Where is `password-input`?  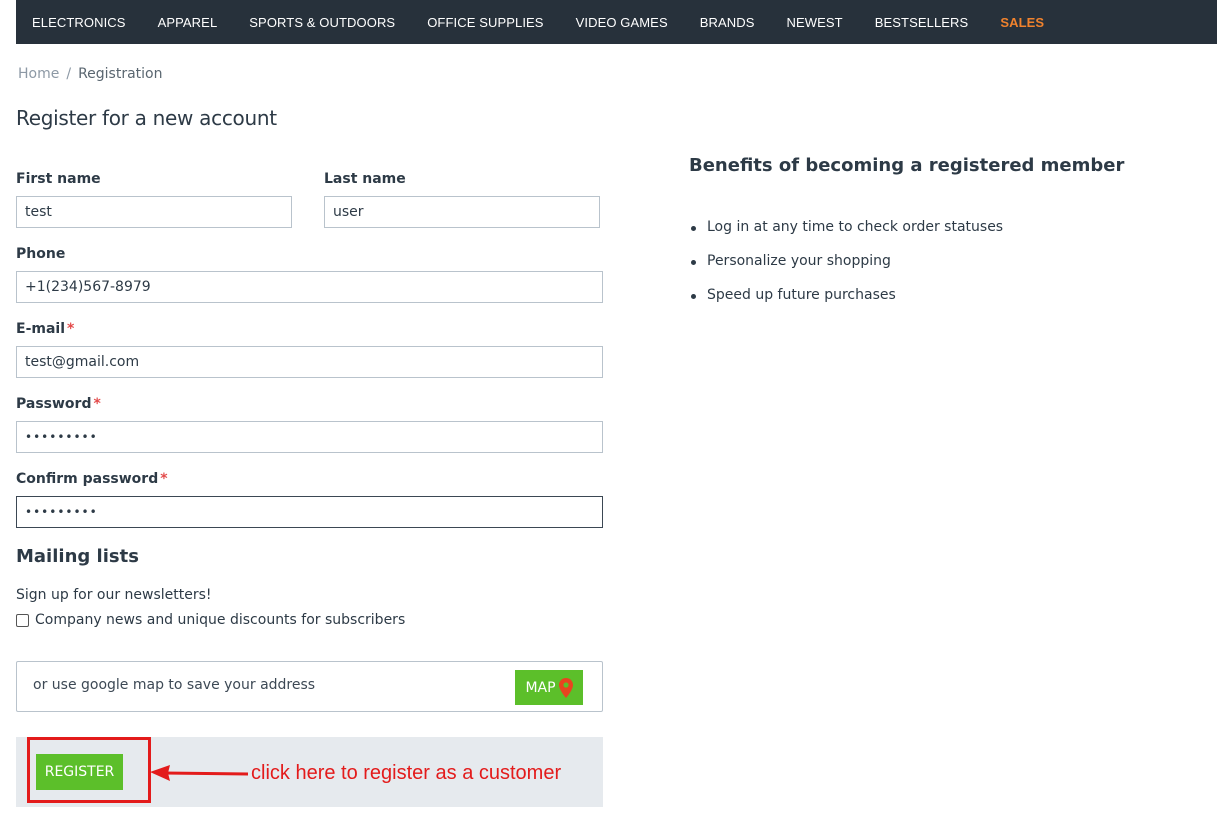
password-input is located at coordinates (309, 437).